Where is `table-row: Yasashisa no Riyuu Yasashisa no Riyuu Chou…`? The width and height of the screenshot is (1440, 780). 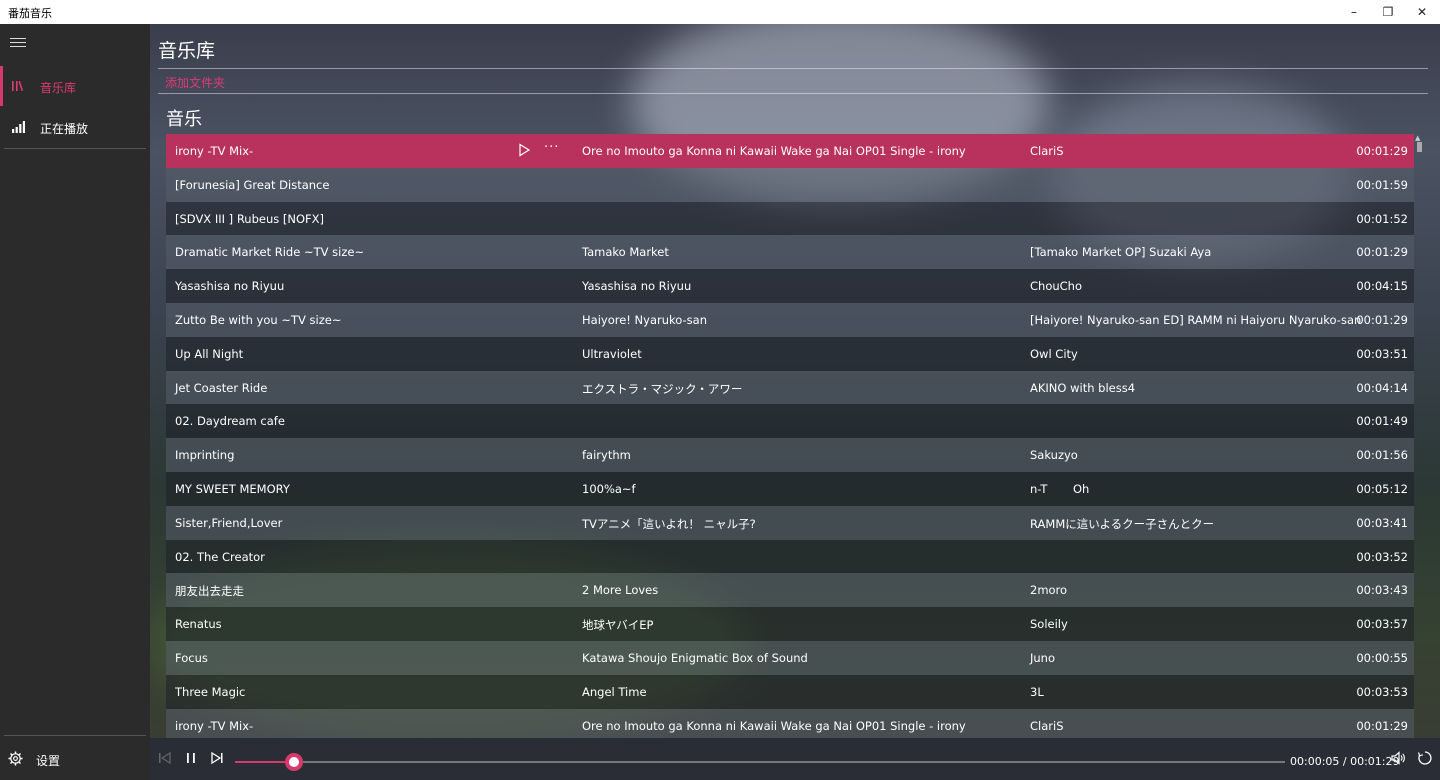 table-row: Yasashisa no Riyuu Yasashisa no Riyuu Chou… is located at coordinates (790, 286).